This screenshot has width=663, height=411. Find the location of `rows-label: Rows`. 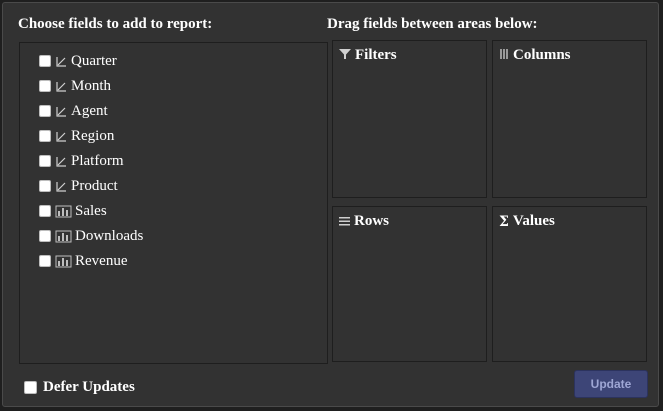

rows-label: Rows is located at coordinates (372, 221).